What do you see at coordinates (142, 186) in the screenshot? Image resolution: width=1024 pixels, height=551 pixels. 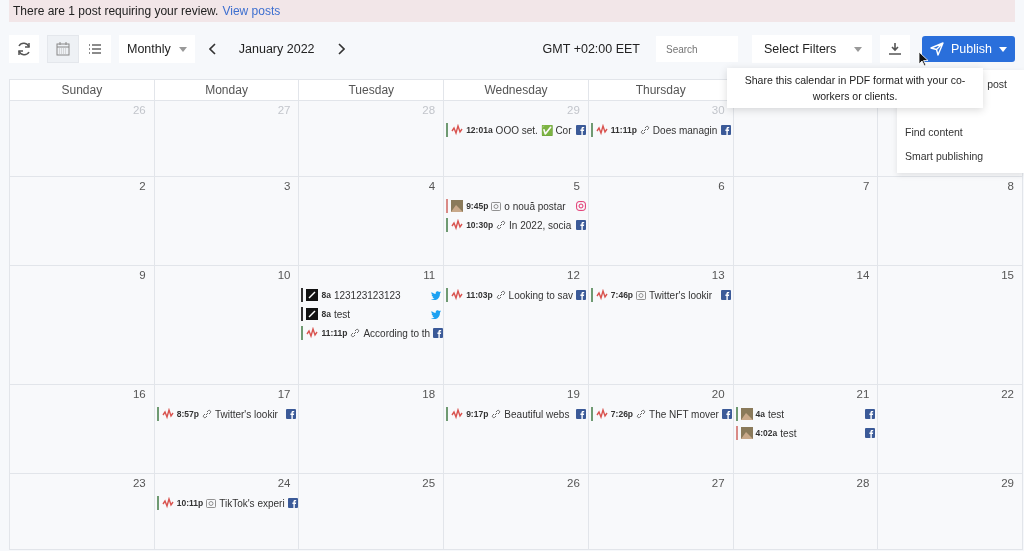 I see `day-number: 2` at bounding box center [142, 186].